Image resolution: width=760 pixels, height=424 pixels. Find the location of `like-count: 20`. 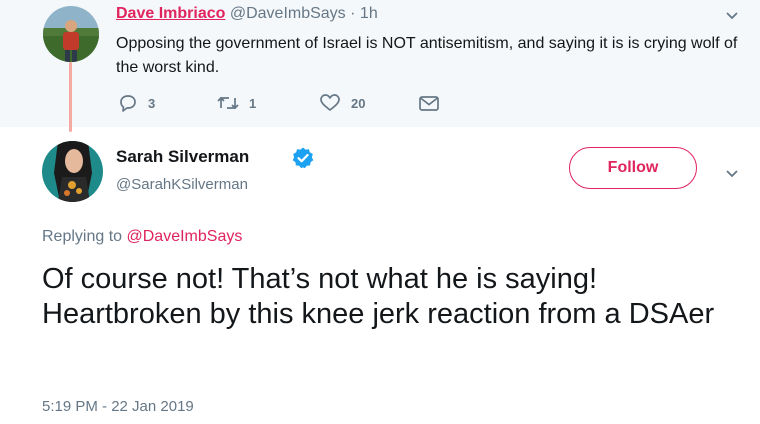

like-count: 20 is located at coordinates (358, 103).